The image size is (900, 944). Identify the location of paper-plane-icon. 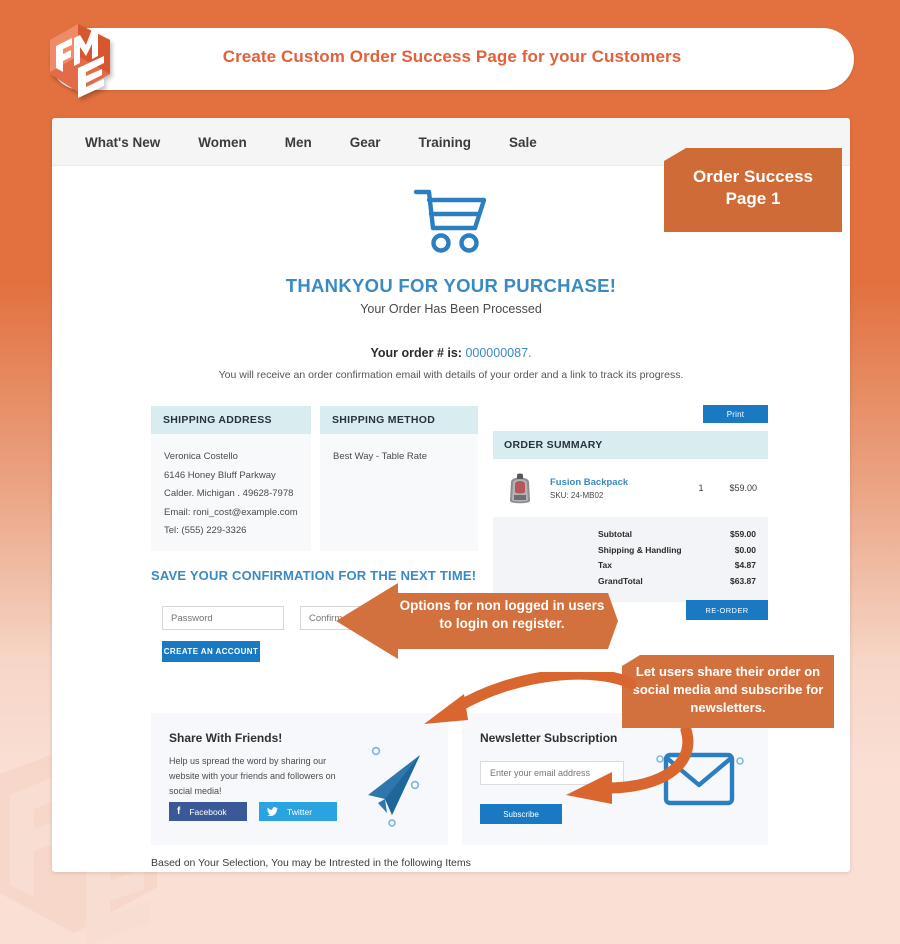
(394, 786).